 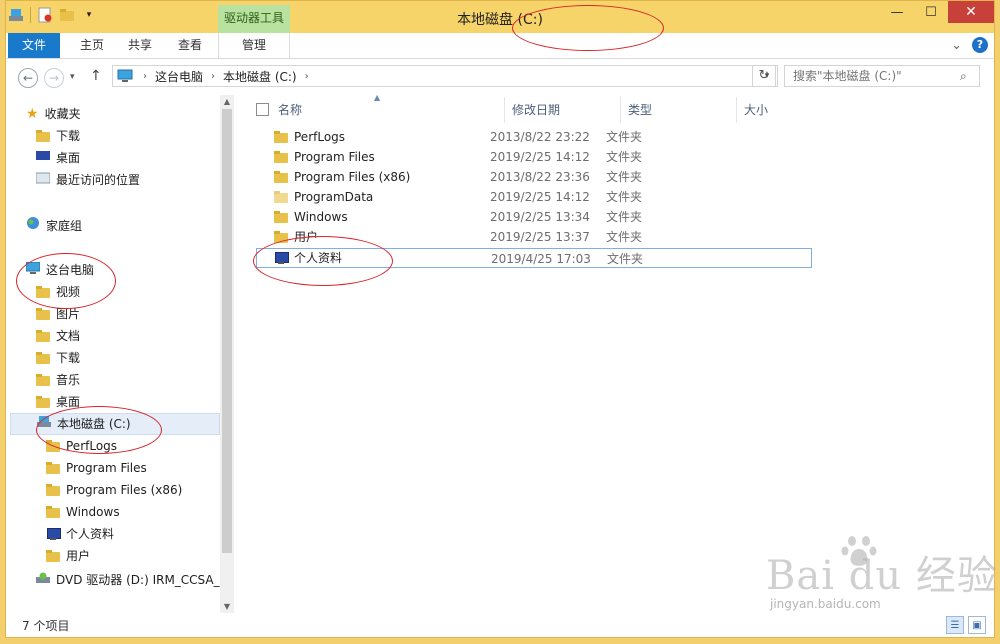 I want to click on breadcrumb-local-disk: 本地磁盘 (C:), so click(x=260, y=76).